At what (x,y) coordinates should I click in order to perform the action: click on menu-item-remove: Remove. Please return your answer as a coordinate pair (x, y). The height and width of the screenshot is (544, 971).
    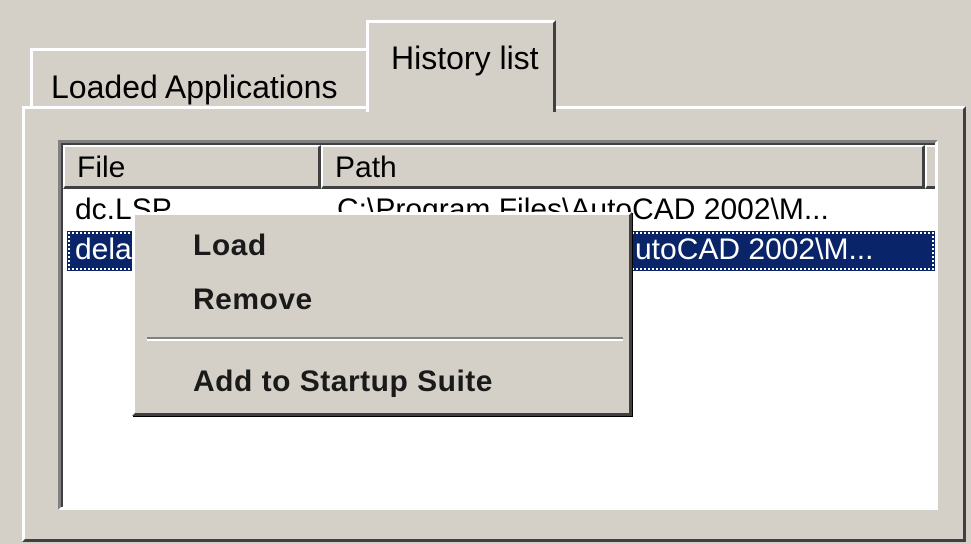
    Looking at the image, I should click on (253, 300).